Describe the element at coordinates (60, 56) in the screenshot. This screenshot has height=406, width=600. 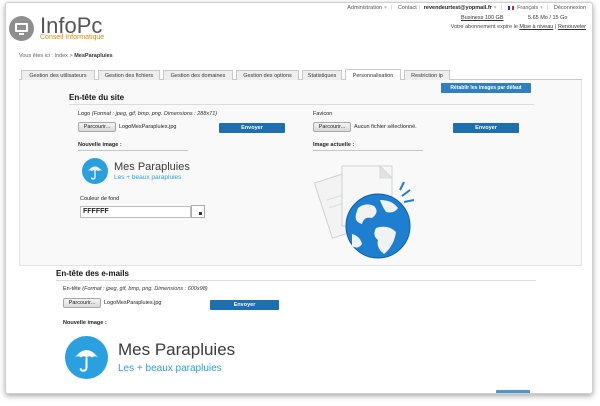
I see `breadcrumb-index: Index` at that location.